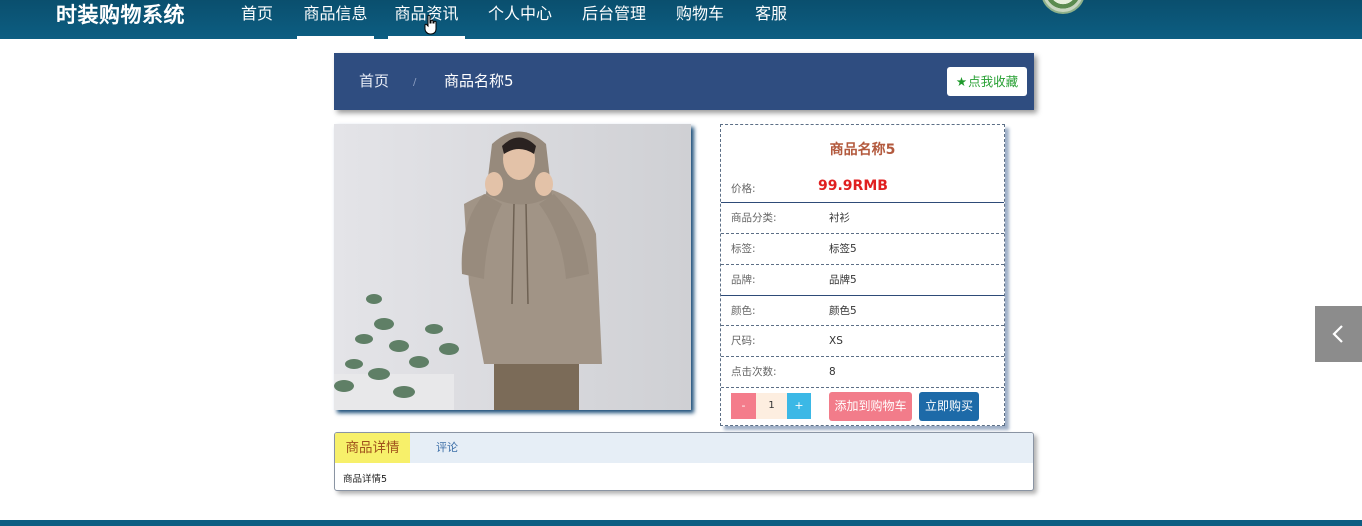  I want to click on buy-now-button: 立即购买, so click(949, 406).